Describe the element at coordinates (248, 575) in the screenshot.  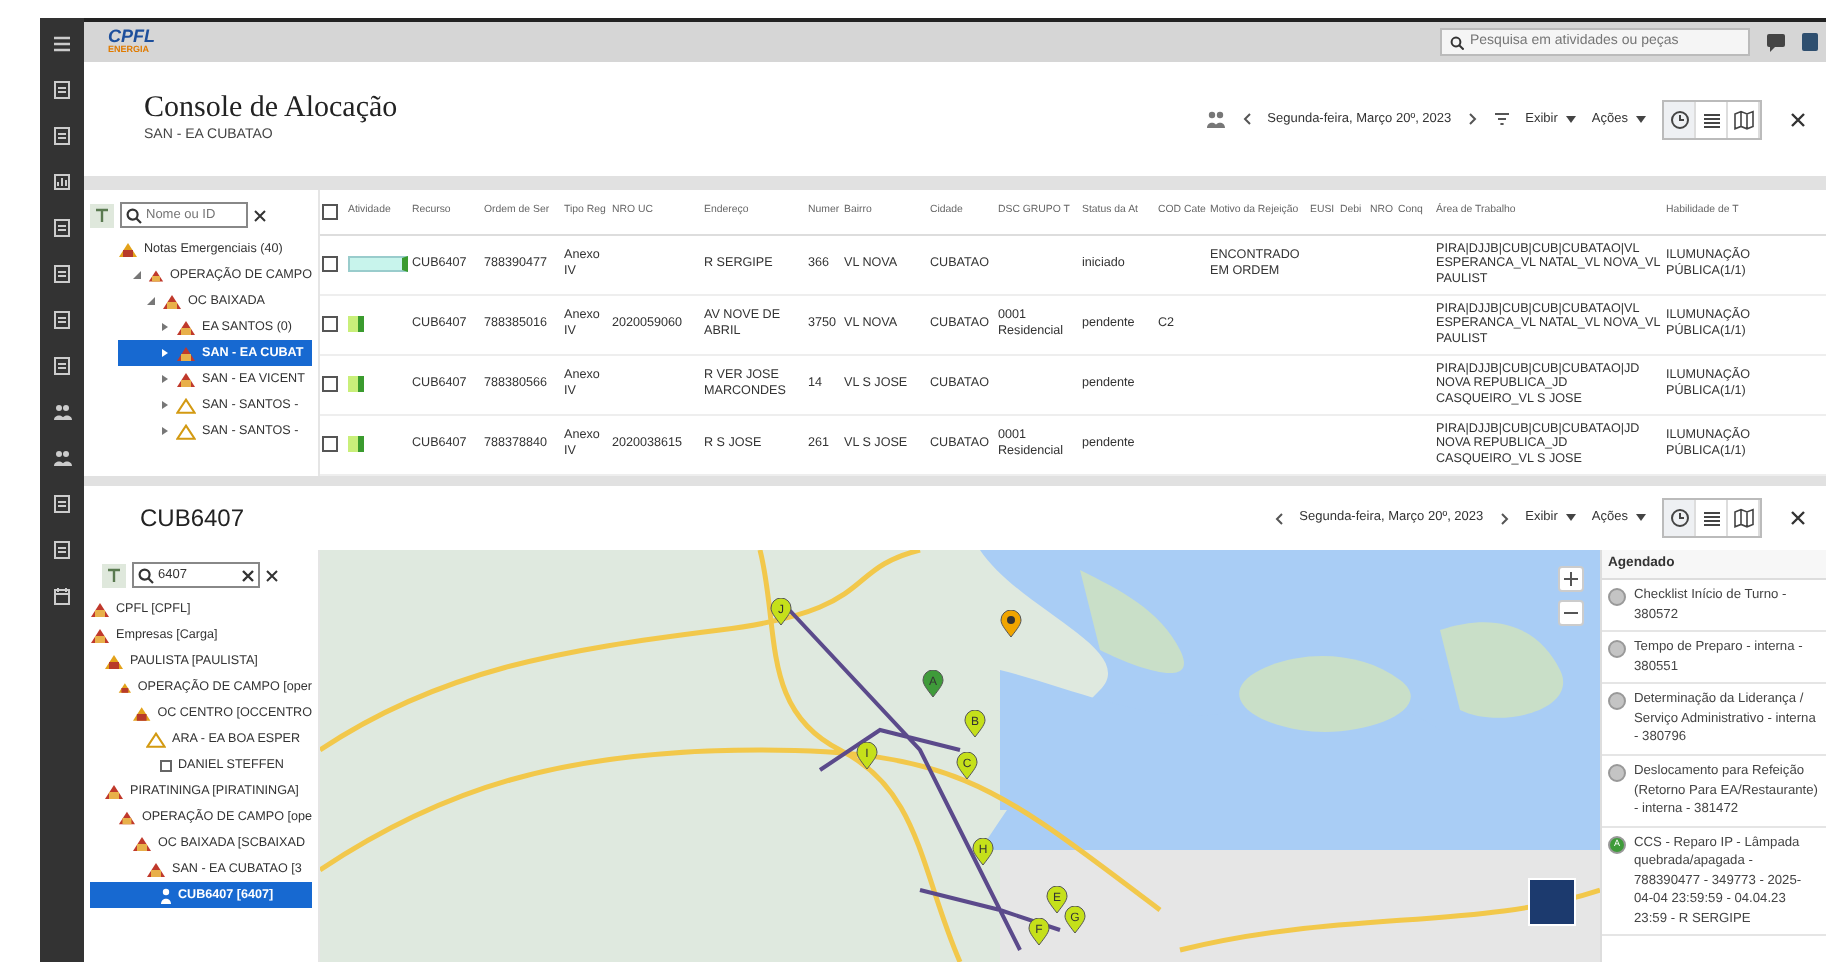
I see `clear-icon` at that location.